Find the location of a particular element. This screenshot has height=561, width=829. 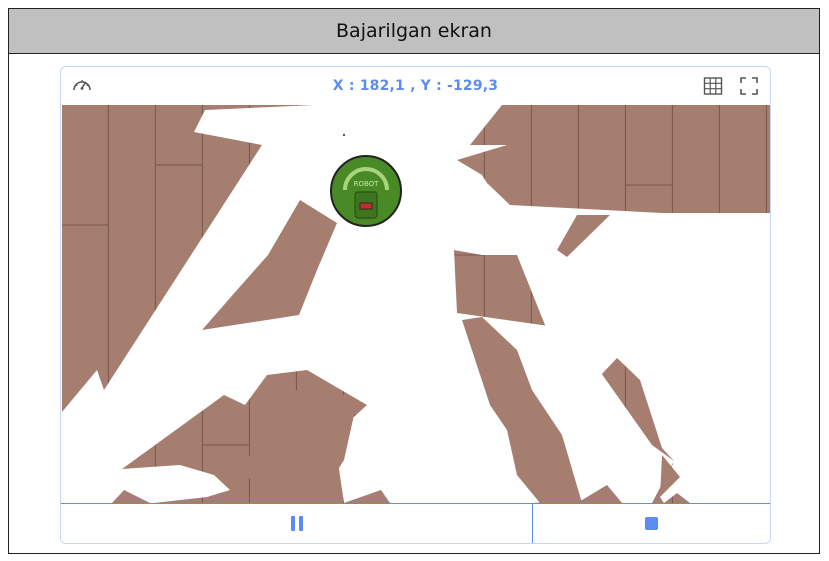

grid-icon is located at coordinates (713, 86).